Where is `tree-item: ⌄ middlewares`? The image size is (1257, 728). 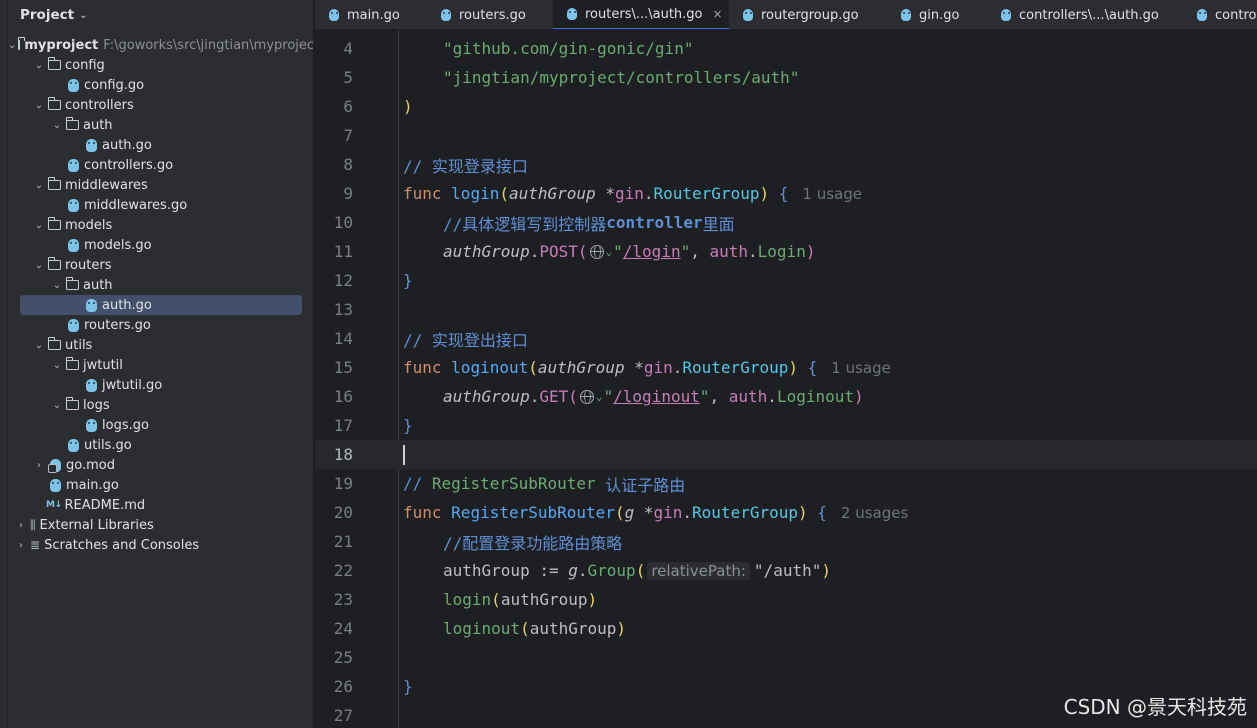 tree-item: ⌄ middlewares is located at coordinates (160, 185).